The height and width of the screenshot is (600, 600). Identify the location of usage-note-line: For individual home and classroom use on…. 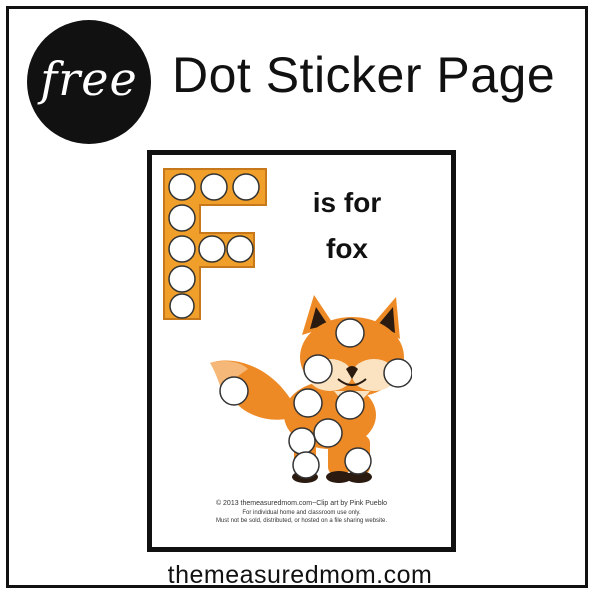
(301, 513).